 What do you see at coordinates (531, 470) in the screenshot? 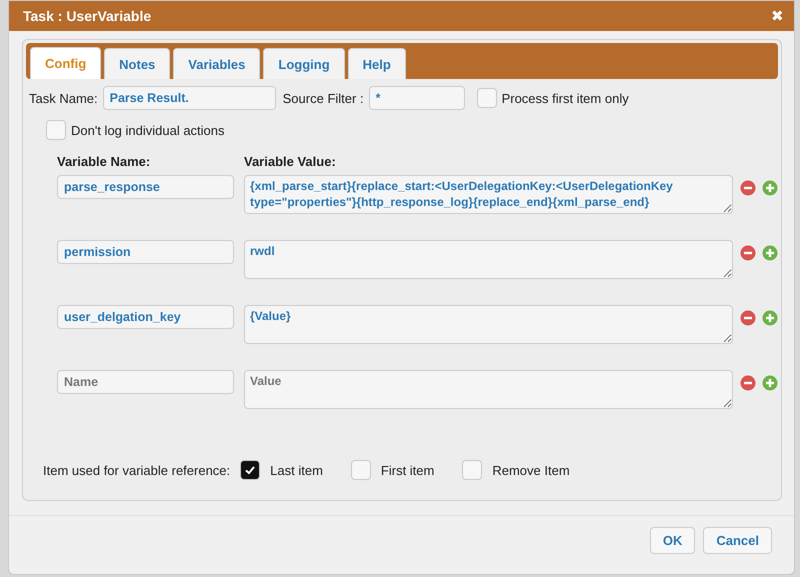
I see `checkbox-label: Remove Item` at bounding box center [531, 470].